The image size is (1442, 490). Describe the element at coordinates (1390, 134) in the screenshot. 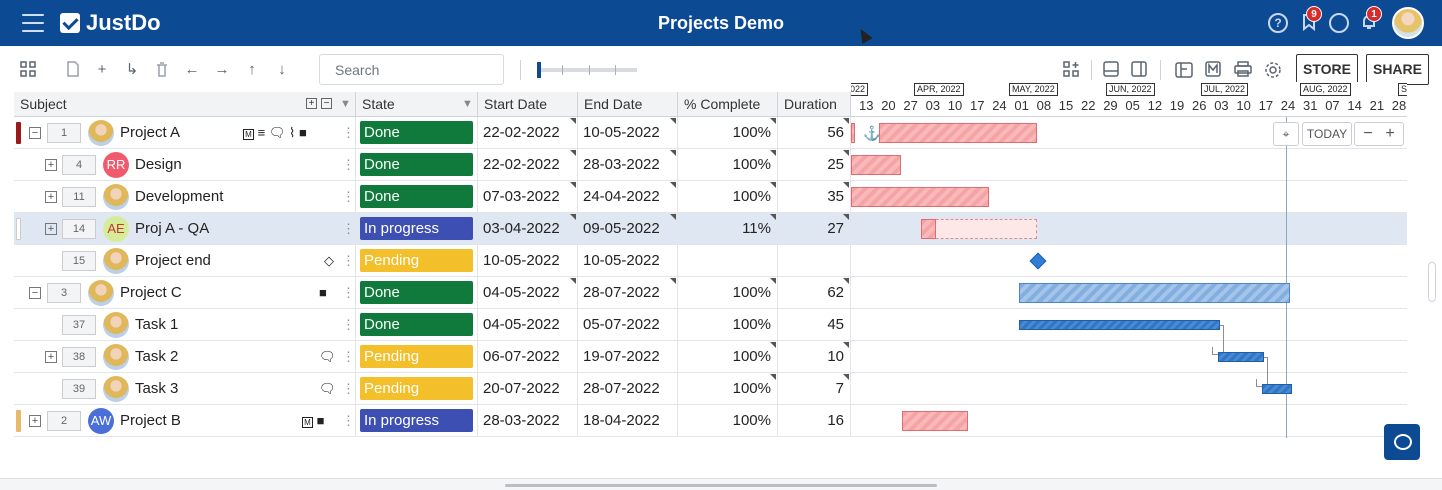

I see `zoom-in-button: +` at that location.